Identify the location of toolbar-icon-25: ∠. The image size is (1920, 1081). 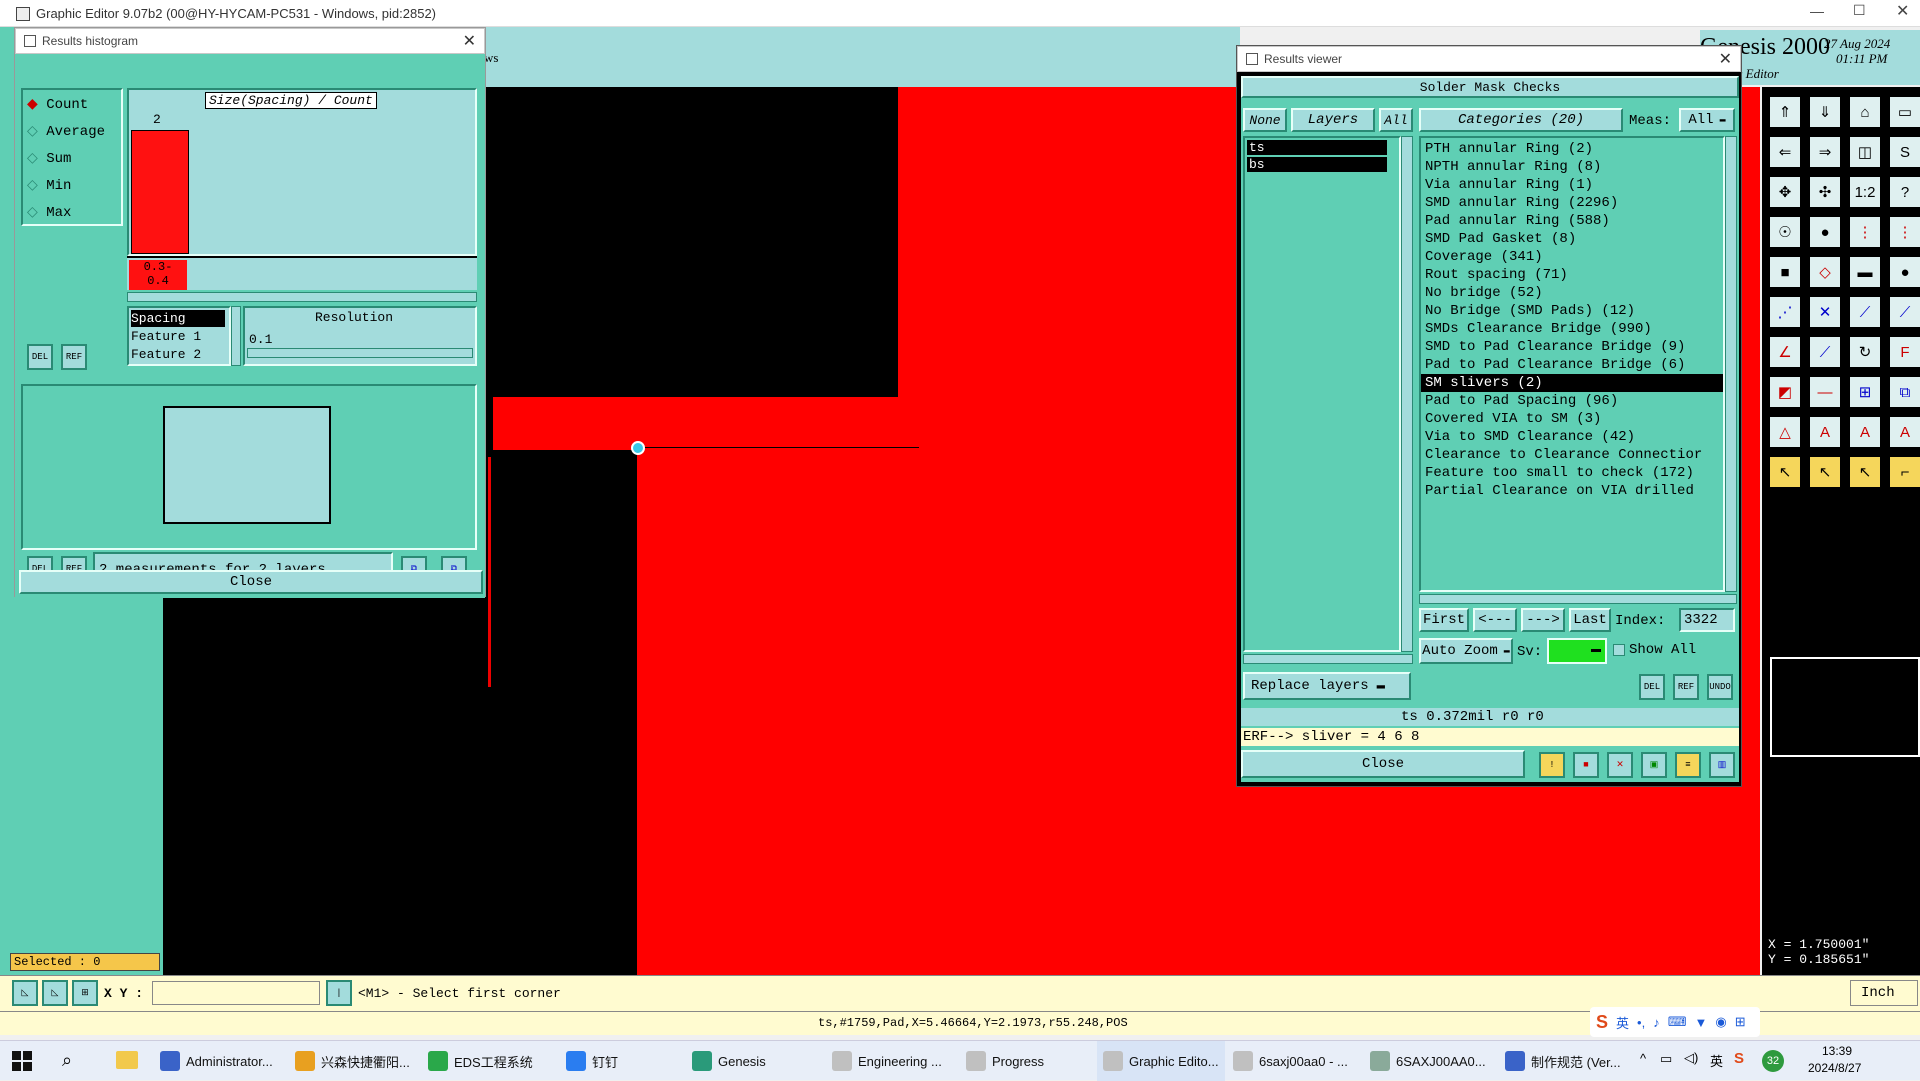
(1785, 352).